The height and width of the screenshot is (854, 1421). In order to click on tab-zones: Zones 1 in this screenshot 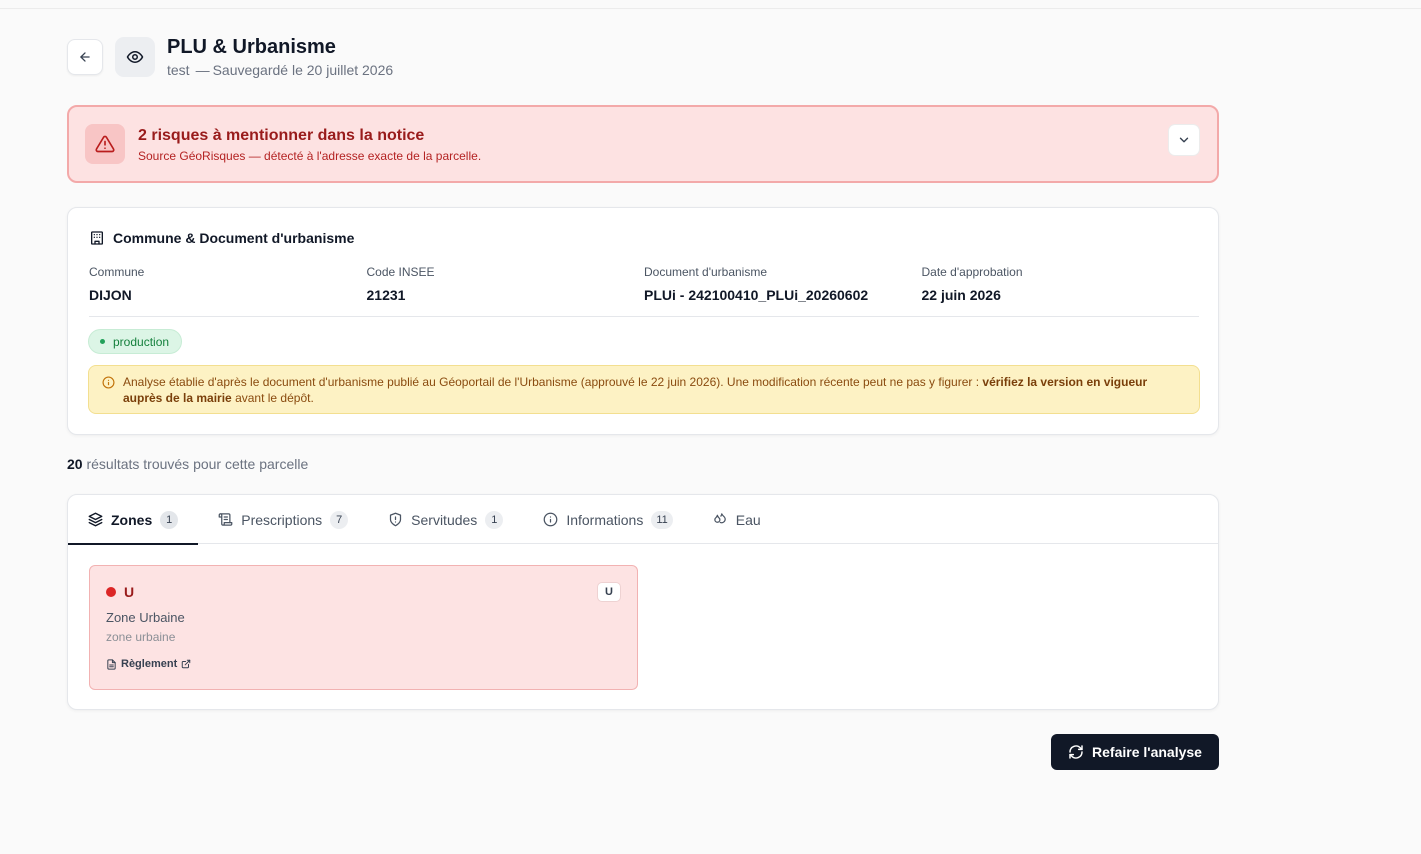, I will do `click(133, 520)`.